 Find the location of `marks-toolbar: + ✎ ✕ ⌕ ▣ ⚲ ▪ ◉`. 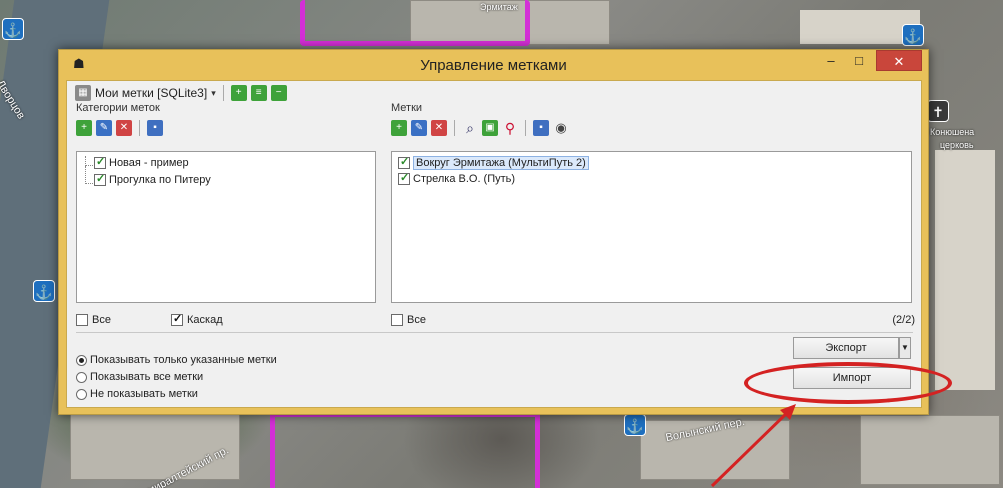

marks-toolbar: + ✎ ✕ ⌕ ▣ ⚲ ▪ ◉ is located at coordinates (480, 128).